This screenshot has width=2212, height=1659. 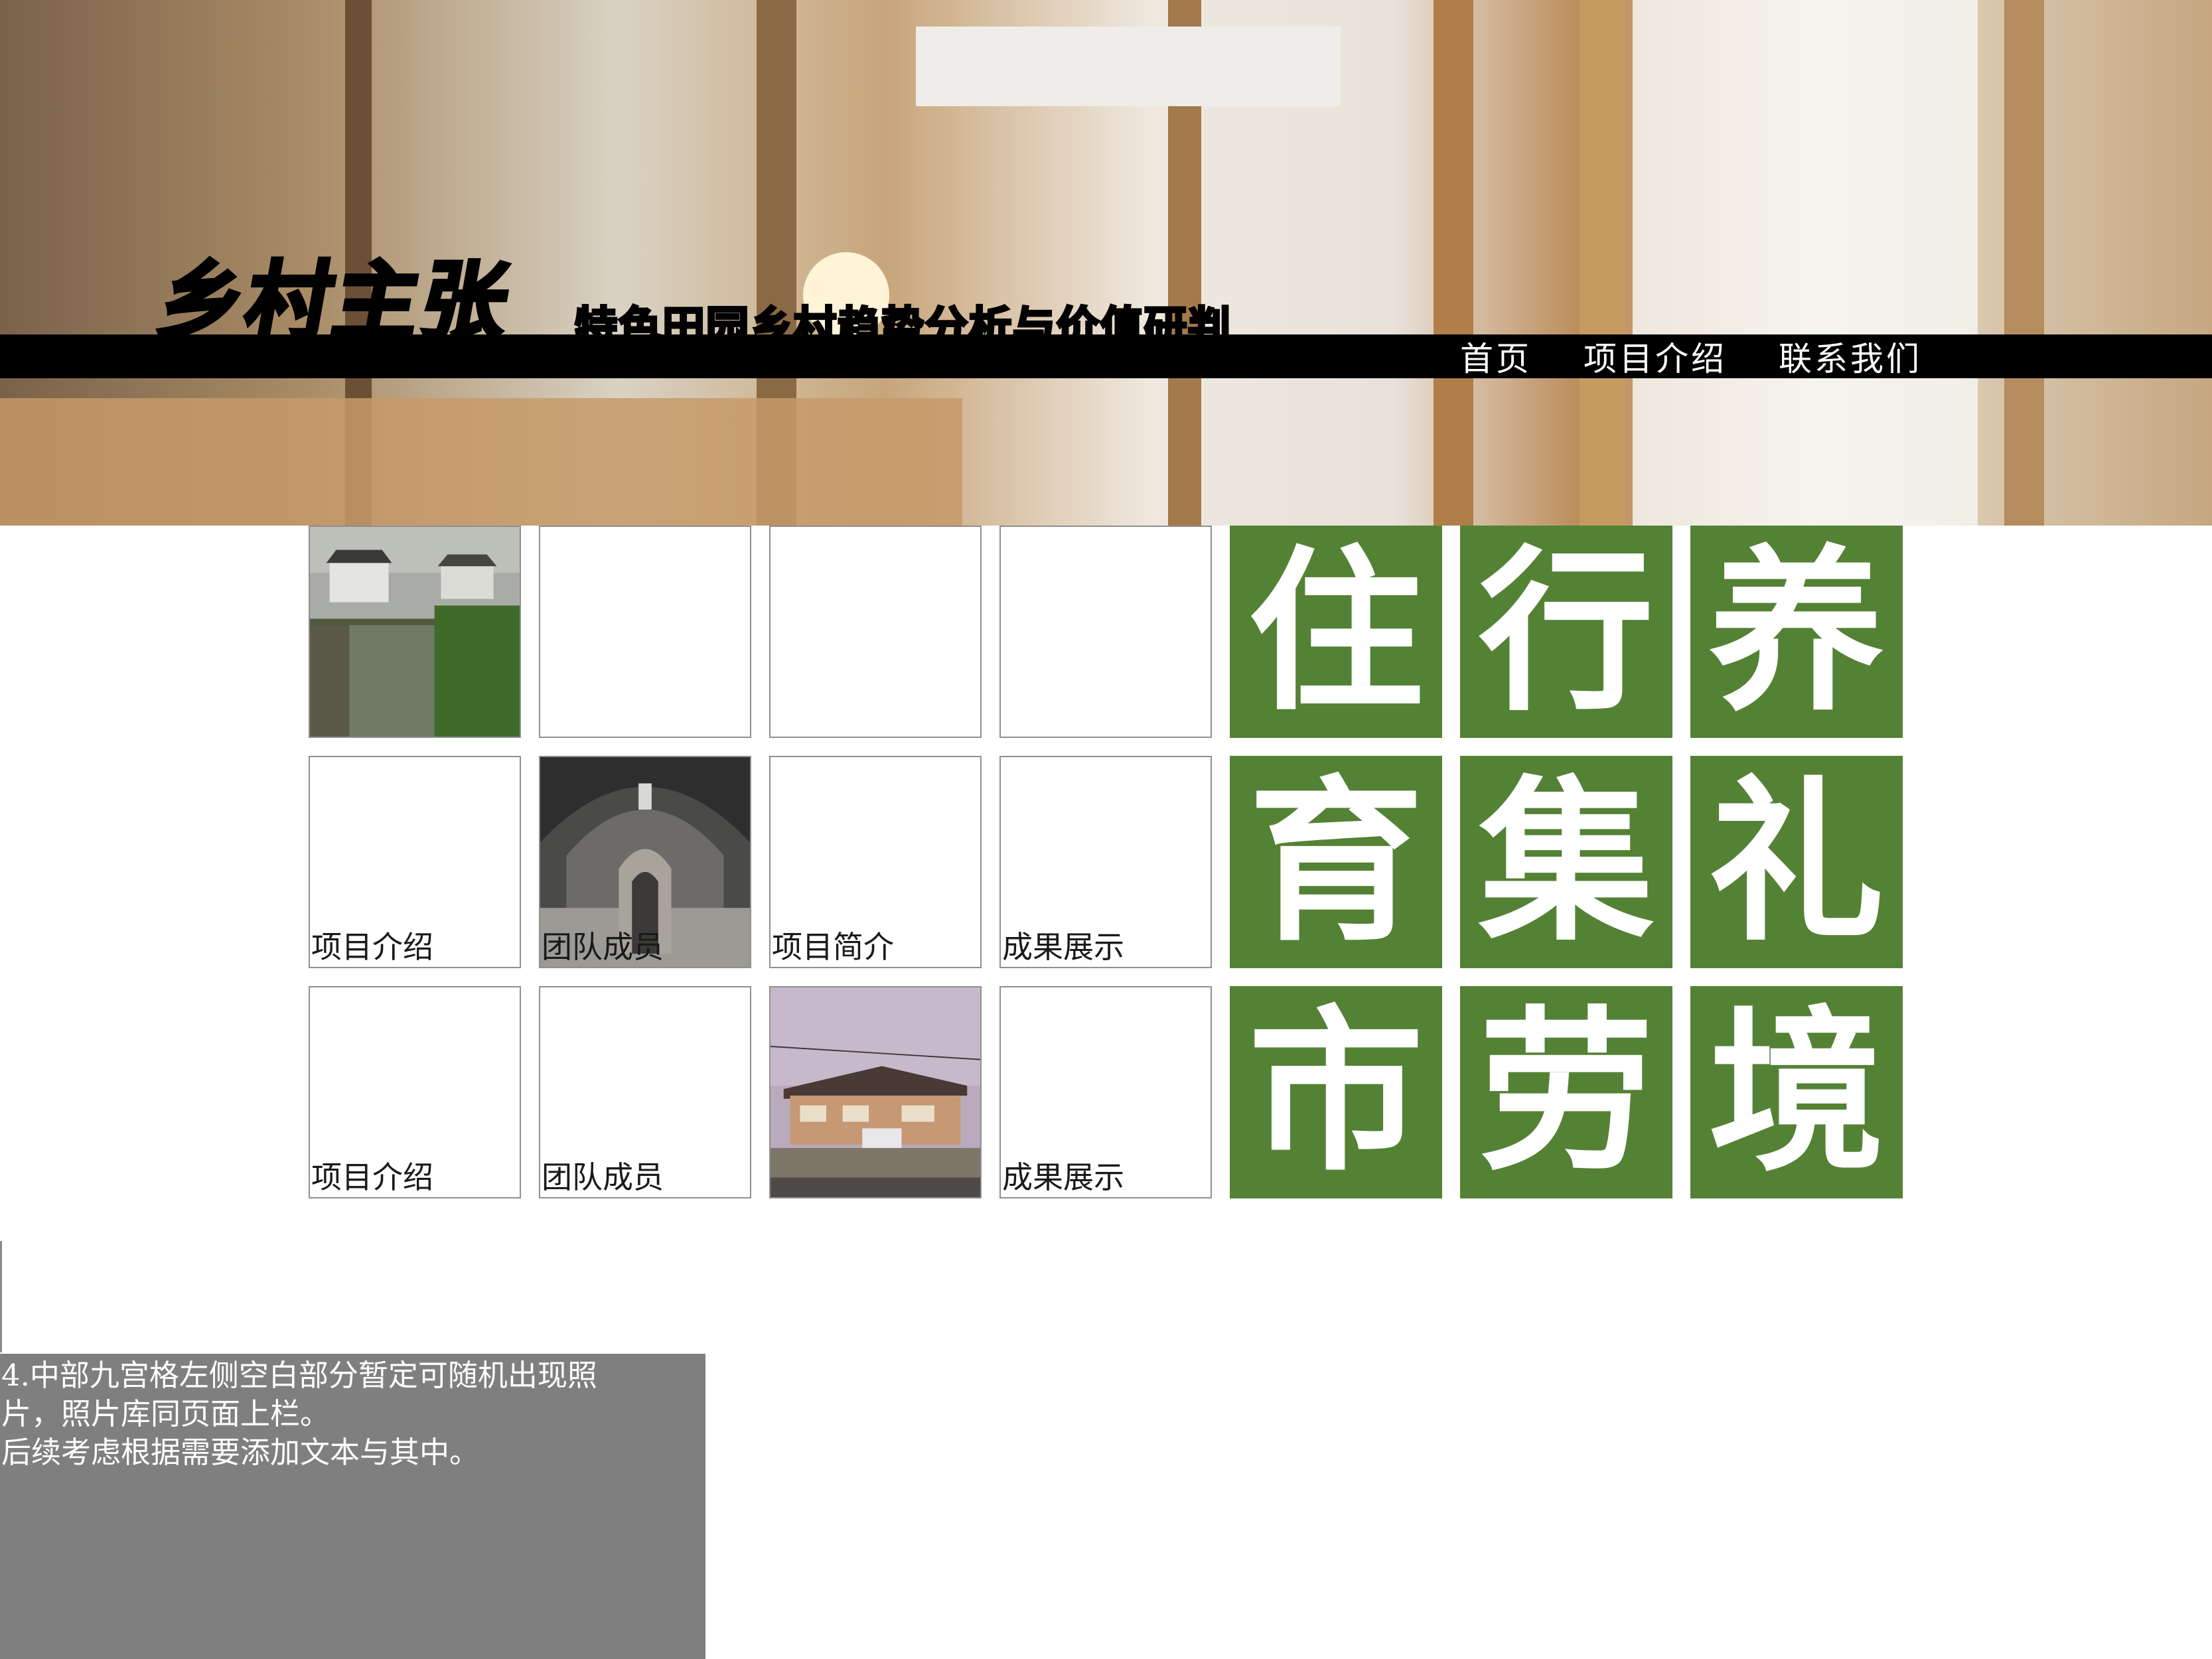 What do you see at coordinates (1336, 862) in the screenshot?
I see `theme-tile-yu: 育` at bounding box center [1336, 862].